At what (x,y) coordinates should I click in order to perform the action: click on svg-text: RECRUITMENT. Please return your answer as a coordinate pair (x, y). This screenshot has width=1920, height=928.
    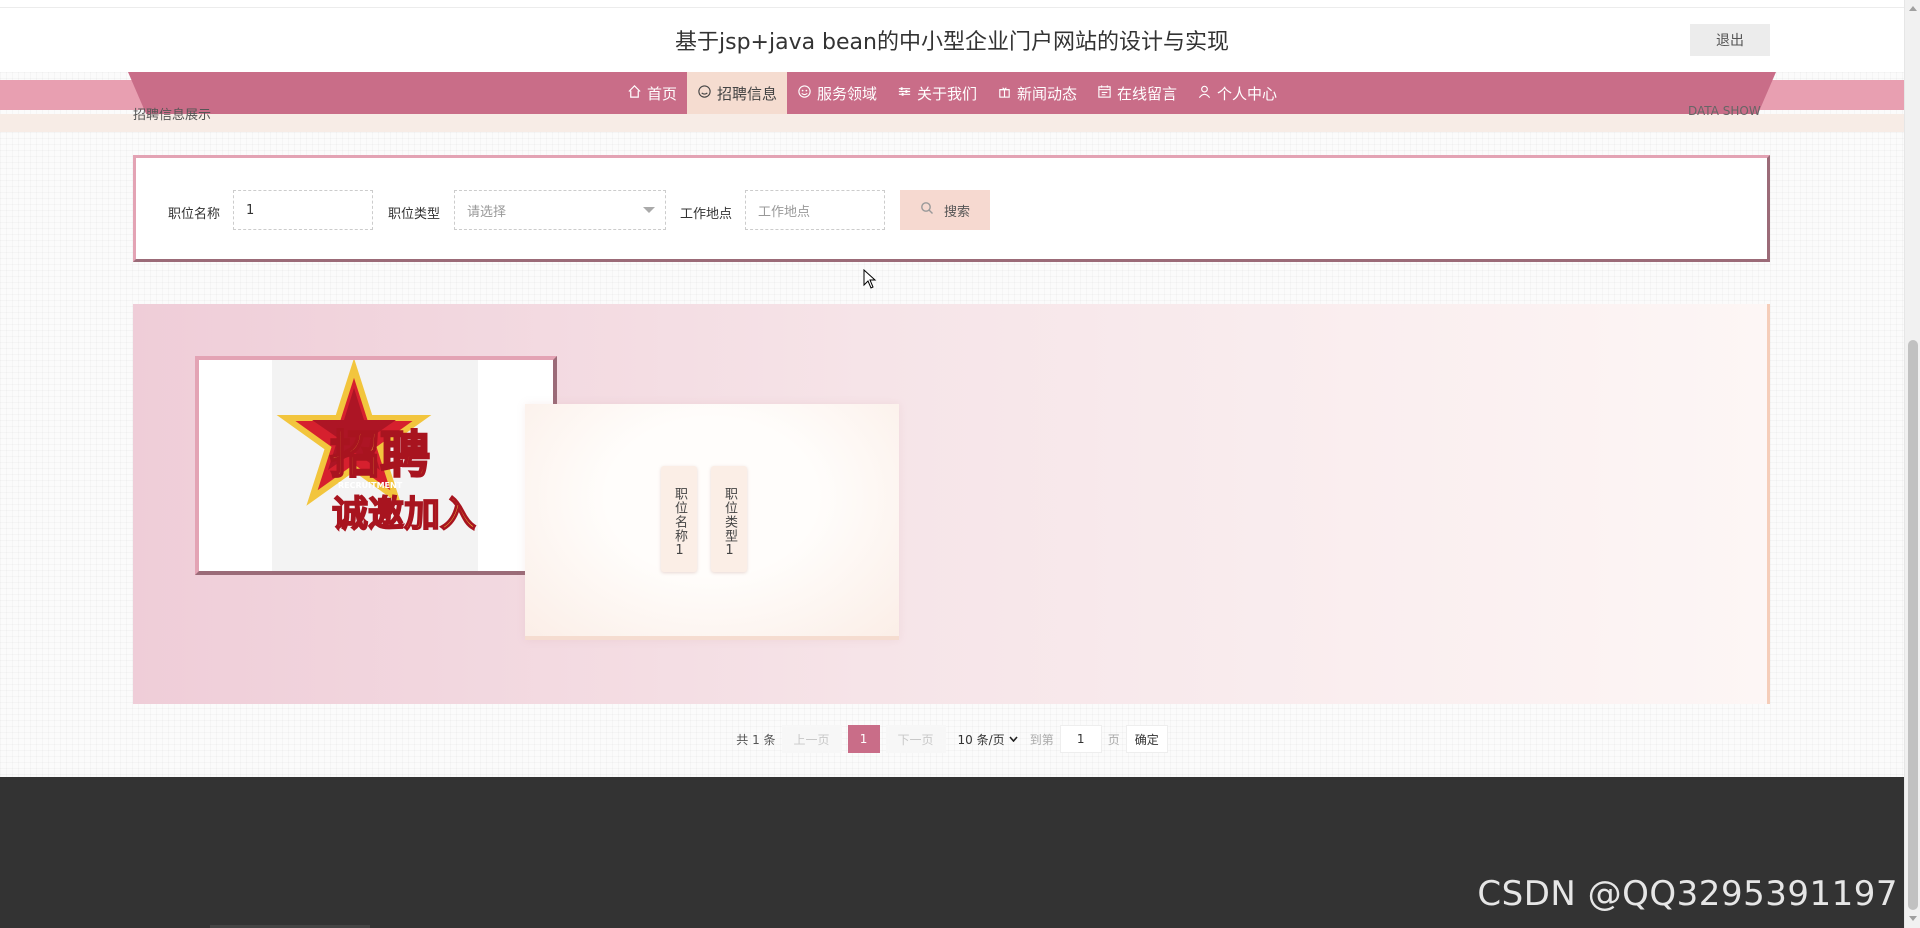
    Looking at the image, I should click on (370, 485).